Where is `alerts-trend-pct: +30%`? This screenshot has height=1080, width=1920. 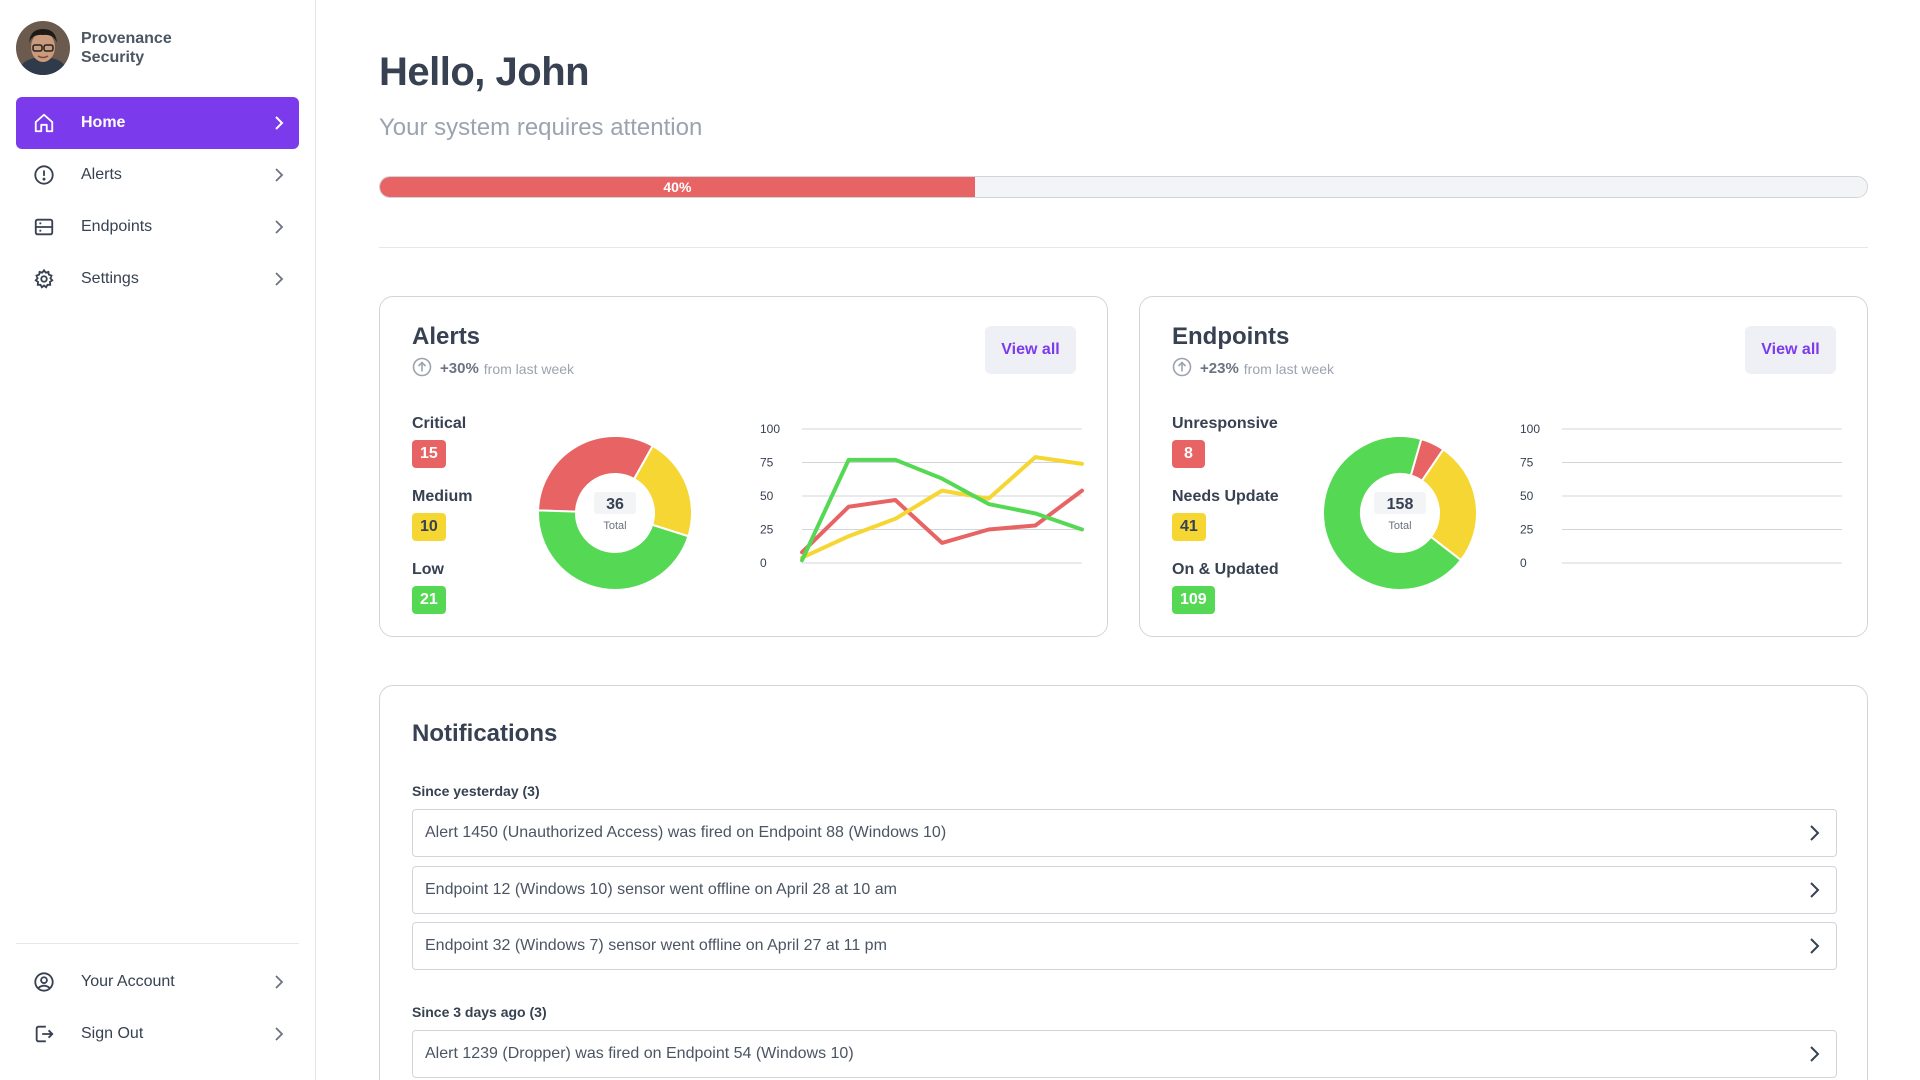
alerts-trend-pct: +30% is located at coordinates (459, 368).